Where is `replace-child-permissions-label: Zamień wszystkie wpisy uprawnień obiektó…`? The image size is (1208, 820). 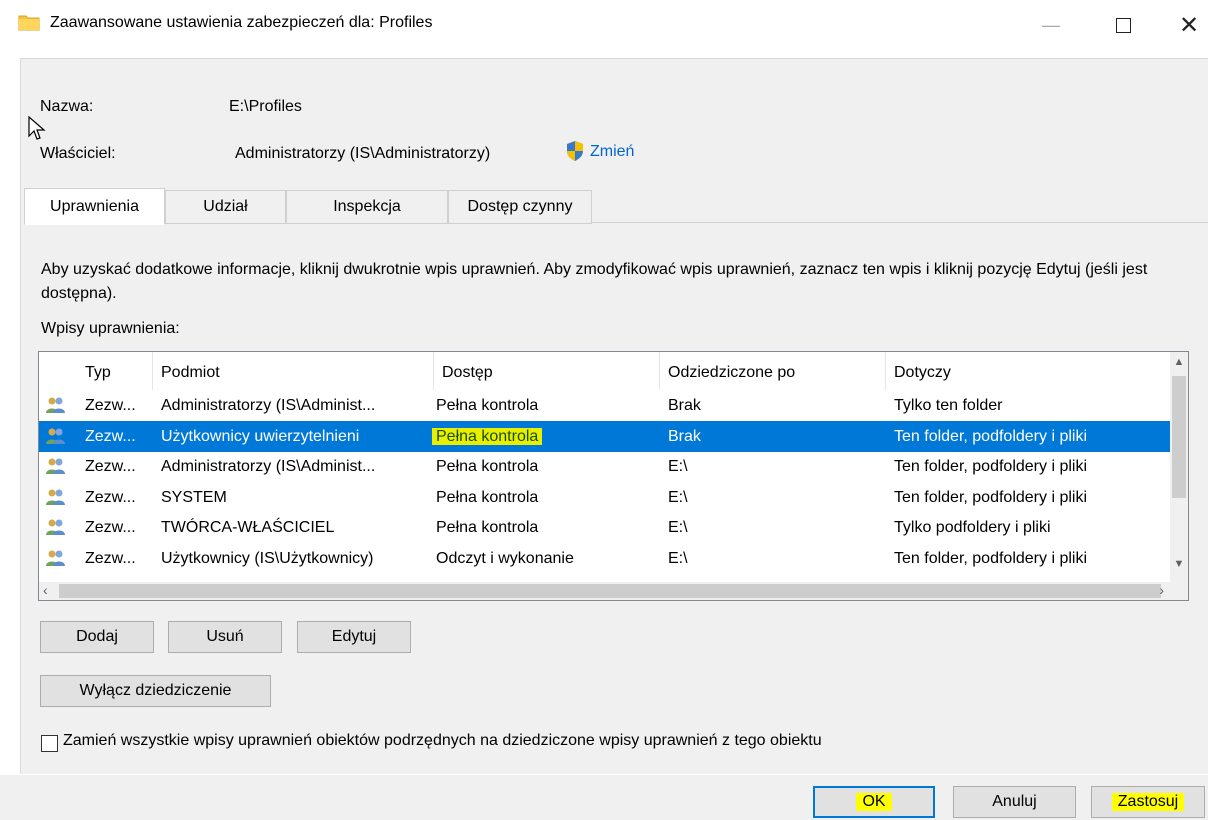 replace-child-permissions-label: Zamień wszystkie wpisy uprawnień obiektó… is located at coordinates (442, 740).